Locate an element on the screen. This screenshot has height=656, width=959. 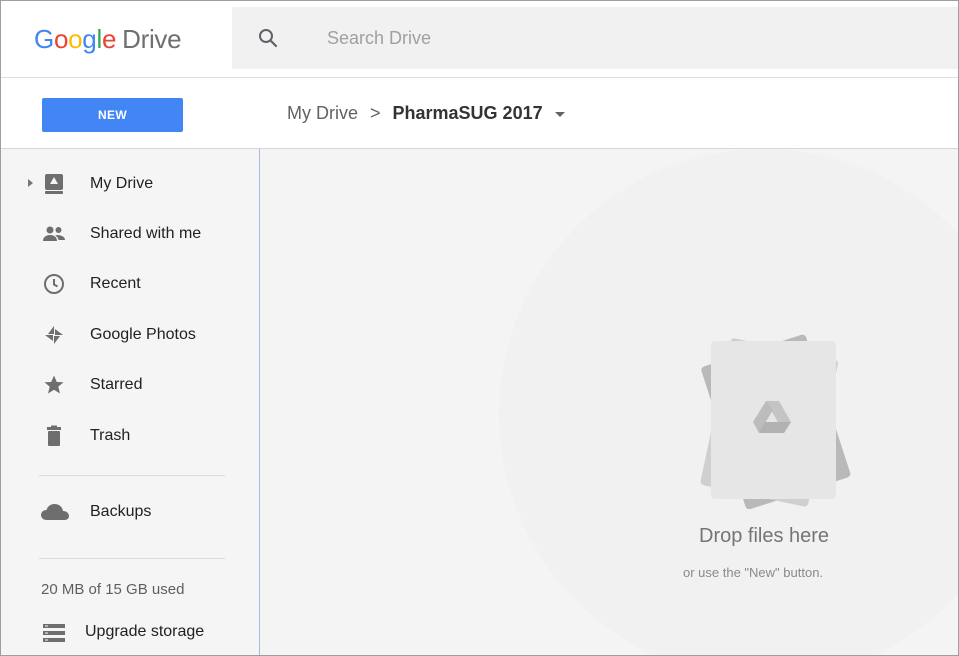
logo-letter-e: e is located at coordinates (109, 39).